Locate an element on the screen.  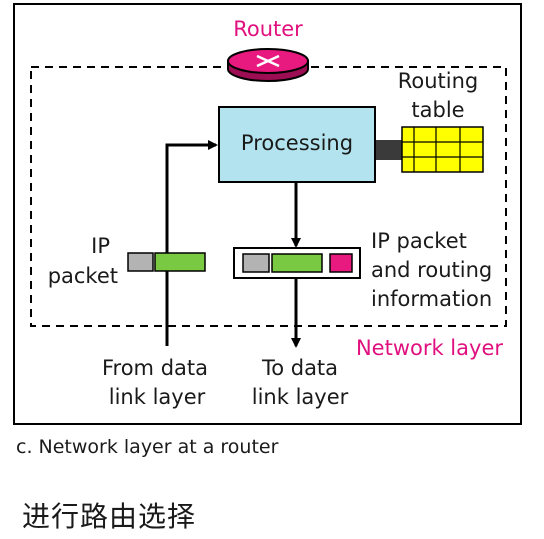
to-data-link-label-line1: To data is located at coordinates (299, 368).